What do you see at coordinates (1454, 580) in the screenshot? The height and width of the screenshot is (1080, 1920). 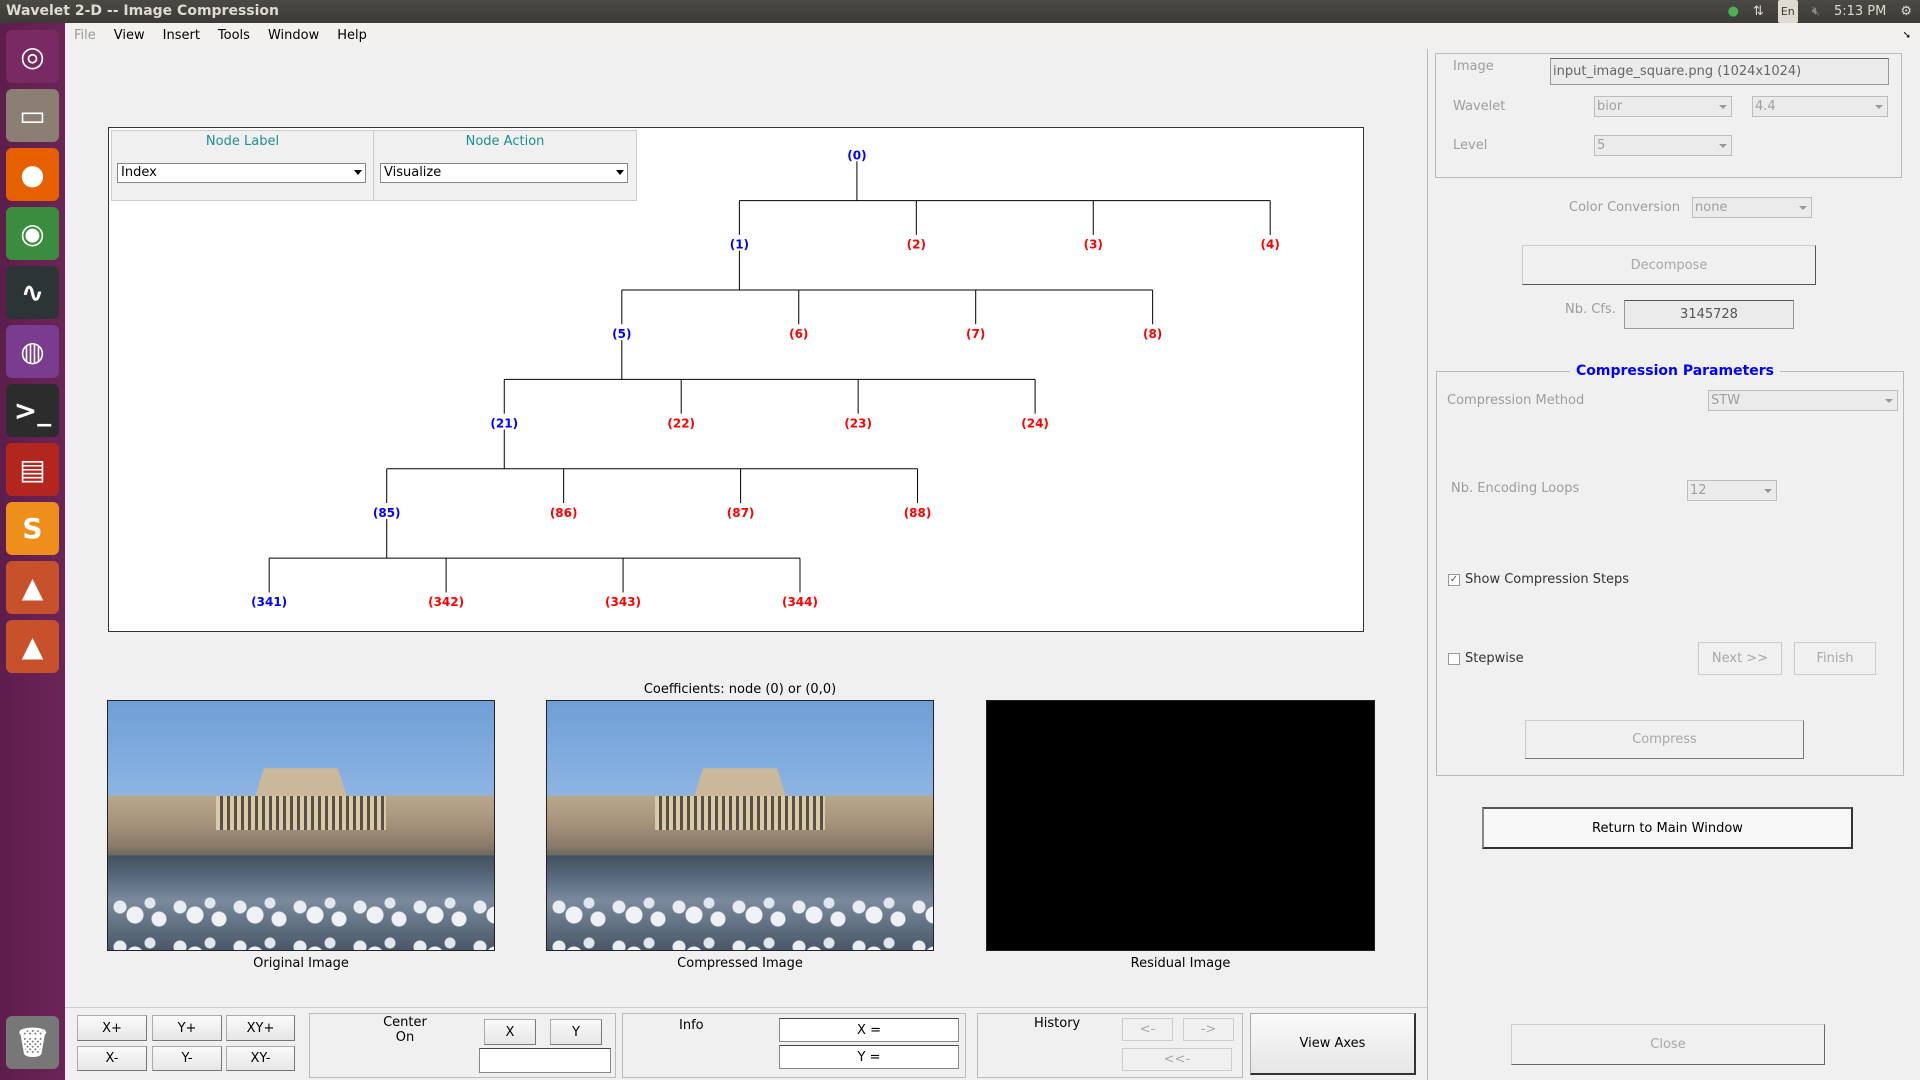 I see `show-compression-steps-checkbox: ✓` at bounding box center [1454, 580].